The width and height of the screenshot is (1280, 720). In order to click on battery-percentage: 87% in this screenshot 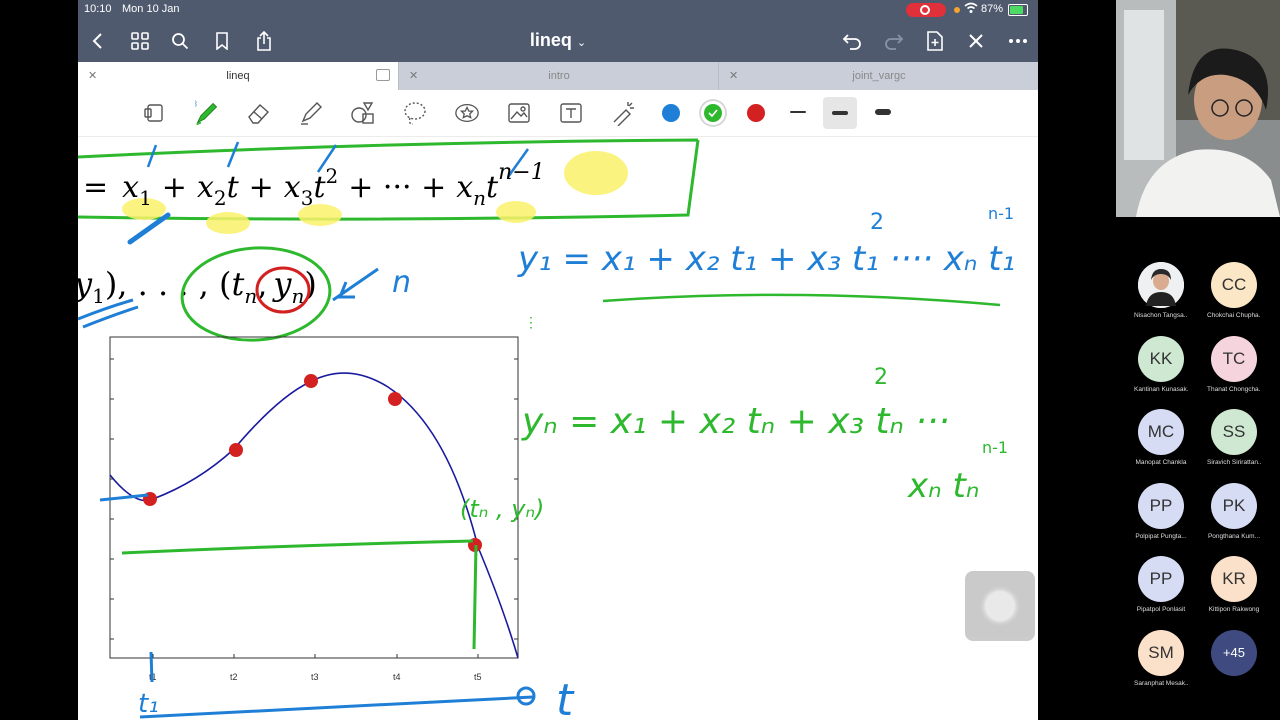, I will do `click(992, 9)`.